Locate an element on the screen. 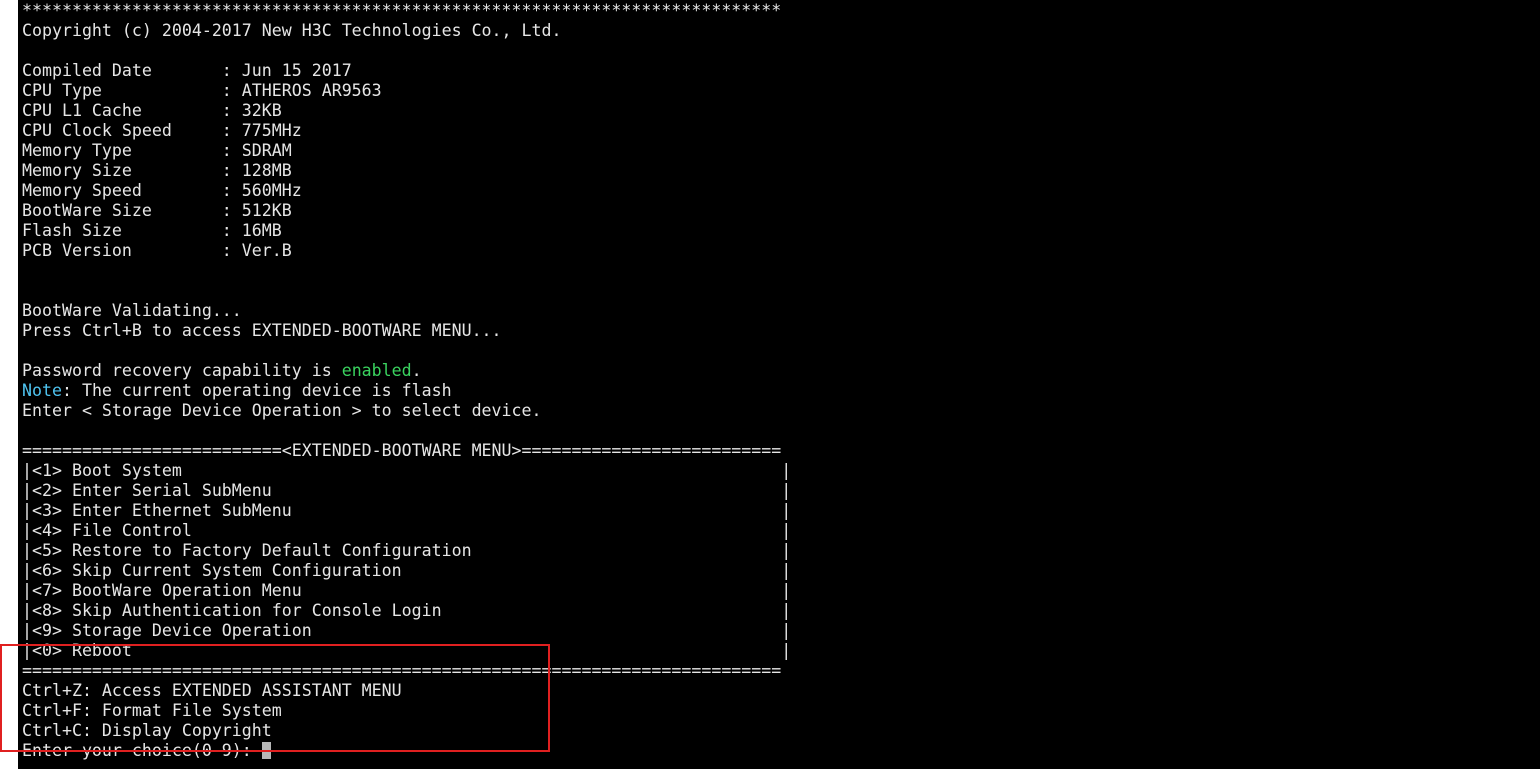 Image resolution: width=1540 pixels, height=775 pixels. terminal-line: Memory Speed : 560MHz is located at coordinates (406, 191).